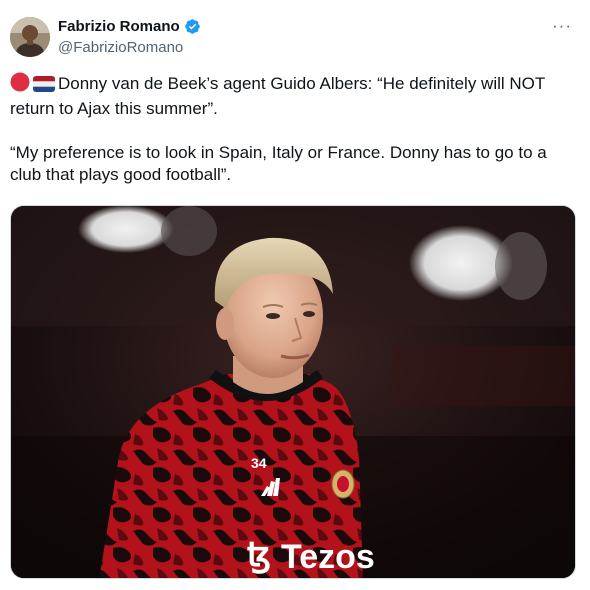  Describe the element at coordinates (30, 37) in the screenshot. I see `avatar` at that location.